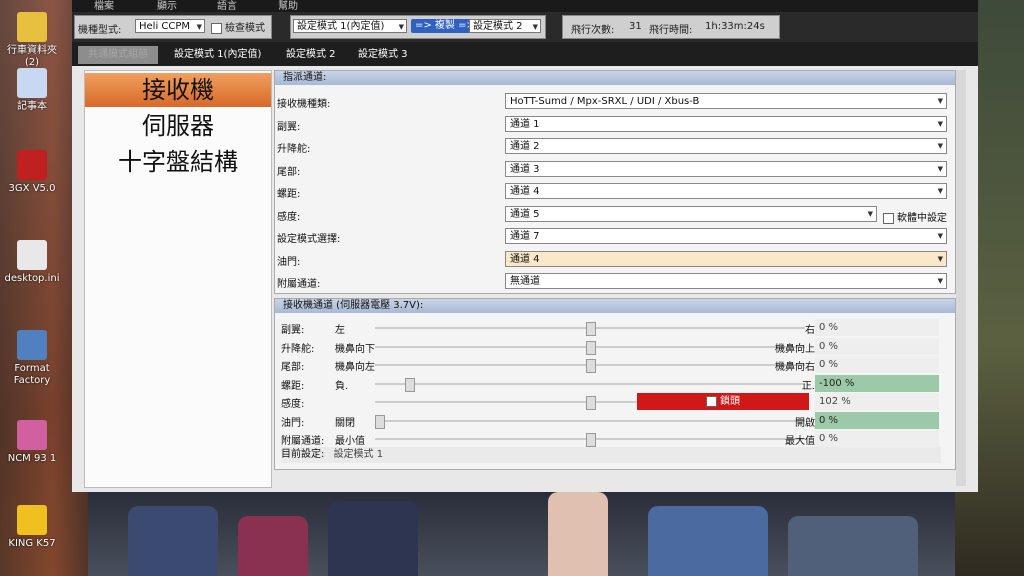 The height and width of the screenshot is (576, 1024). What do you see at coordinates (32, 165) in the screenshot?
I see `app-icon` at bounding box center [32, 165].